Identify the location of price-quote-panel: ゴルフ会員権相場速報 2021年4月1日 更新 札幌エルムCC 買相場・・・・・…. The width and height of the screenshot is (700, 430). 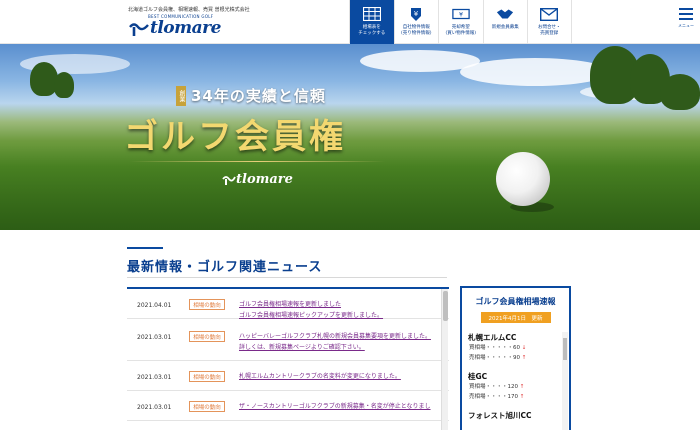
(515, 358).